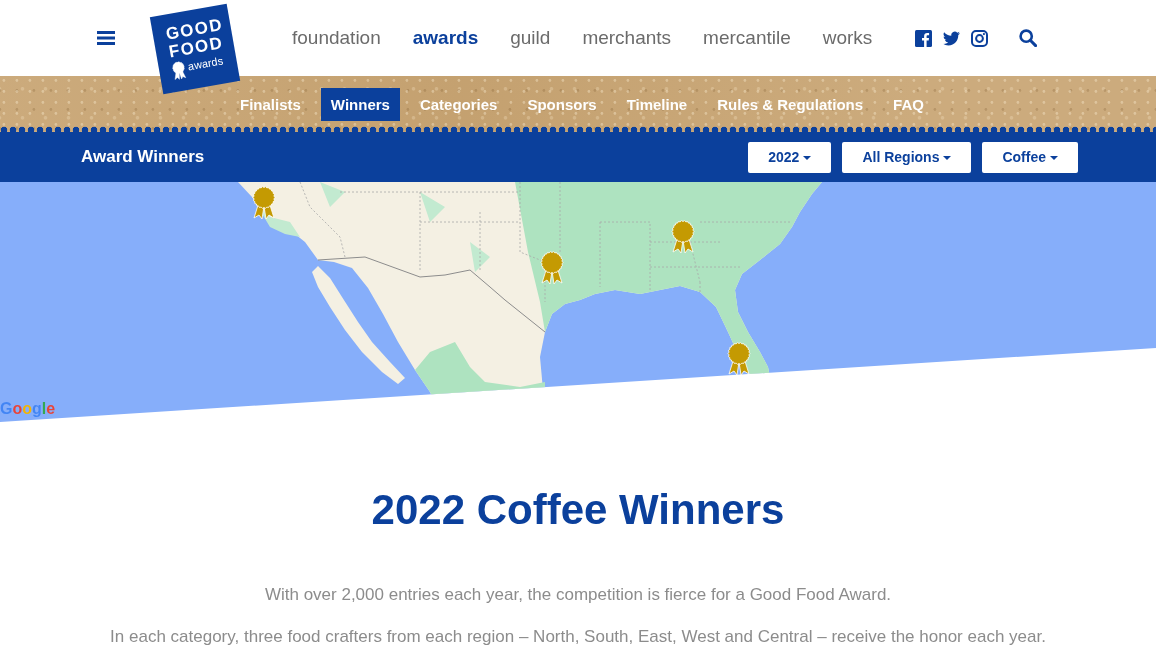  I want to click on nav-link: foundation, so click(336, 38).